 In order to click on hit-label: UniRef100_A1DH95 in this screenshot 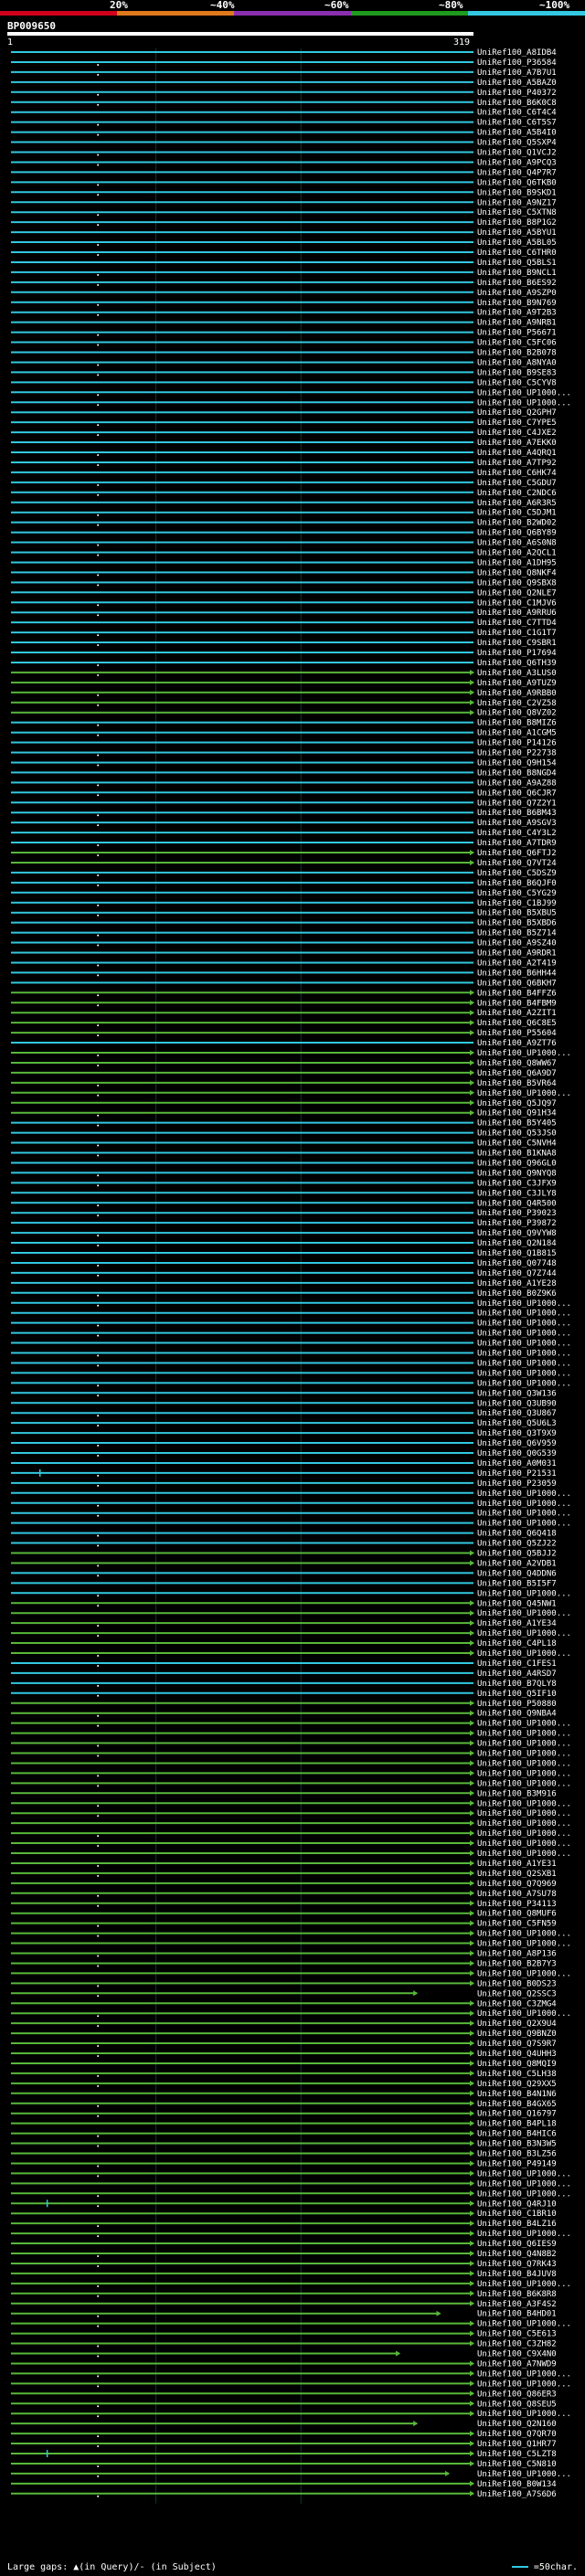, I will do `click(517, 562)`.